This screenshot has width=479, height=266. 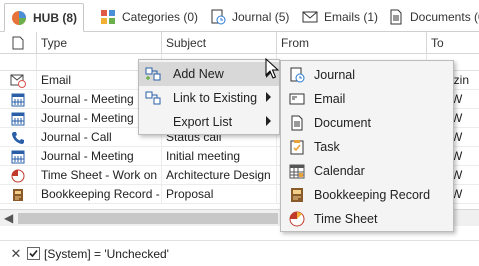 I want to click on menu-item-label: Add New, so click(x=198, y=74).